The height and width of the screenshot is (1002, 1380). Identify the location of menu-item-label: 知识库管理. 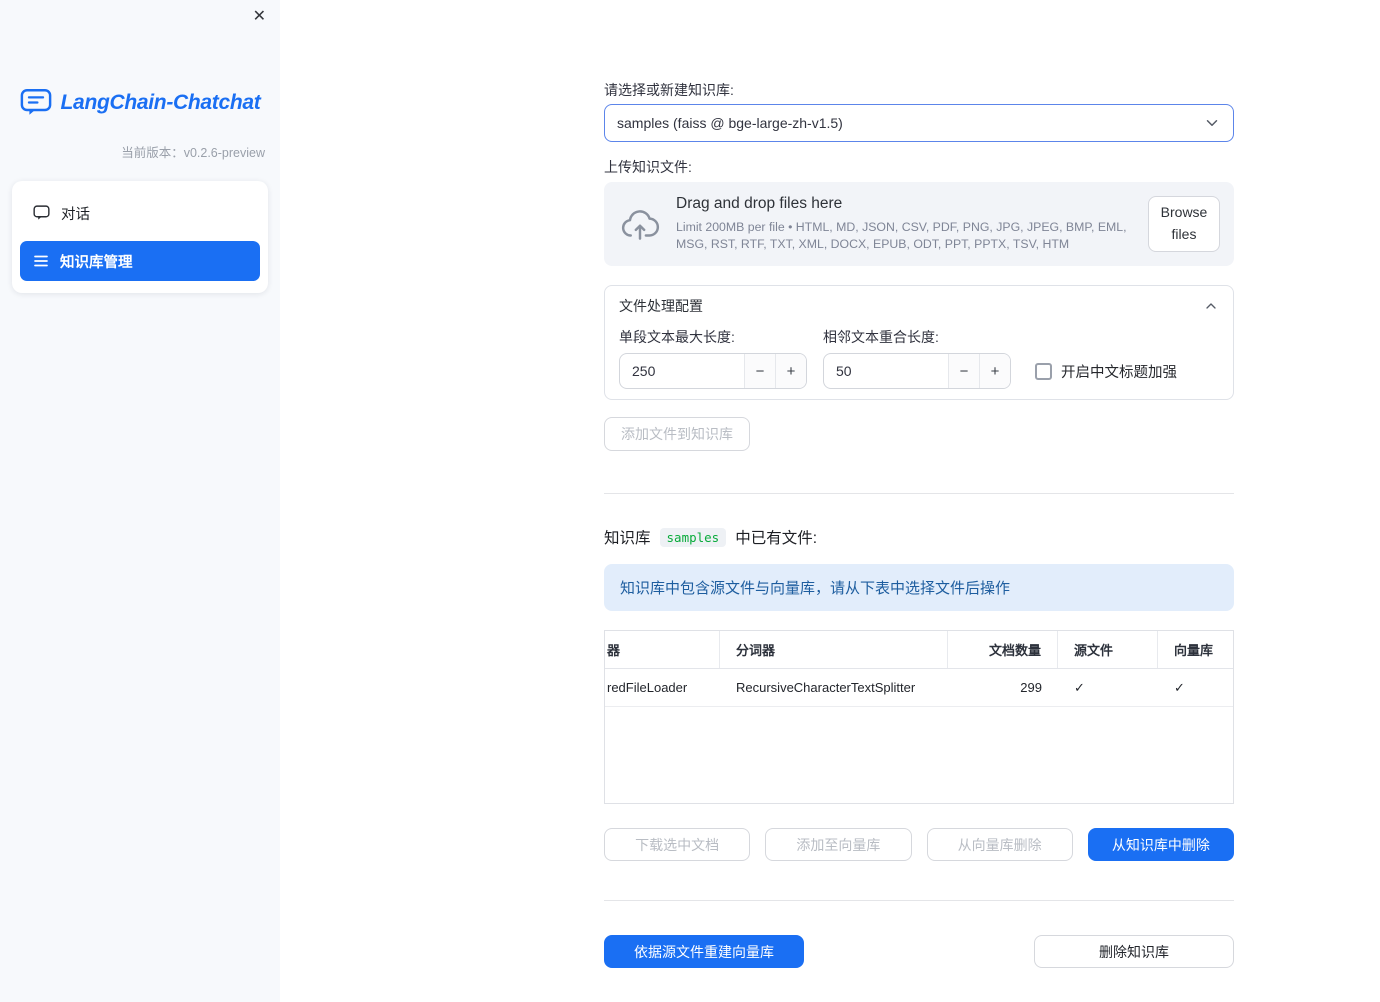
(96, 262).